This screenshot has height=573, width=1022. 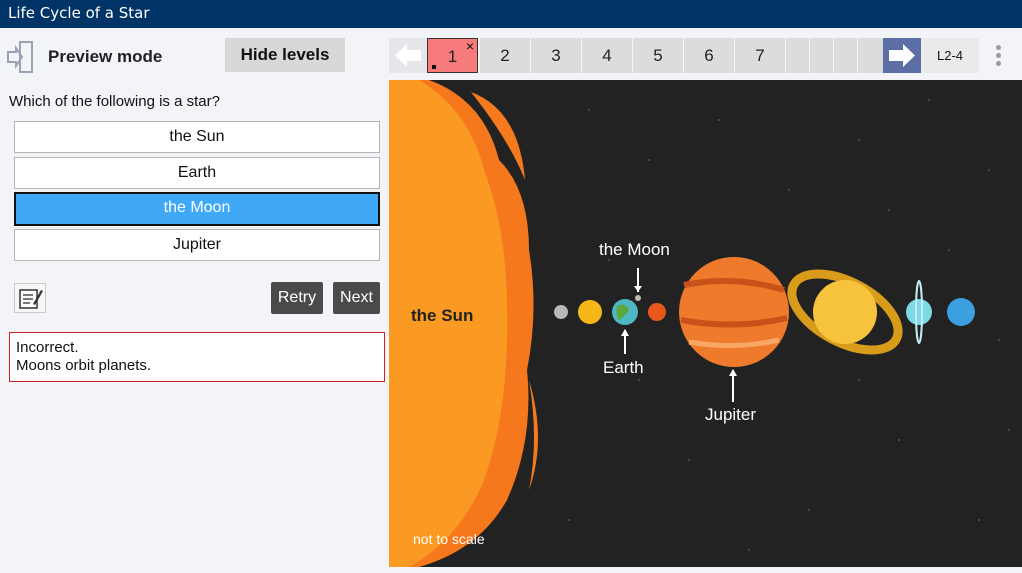 I want to click on level-tab-3: 3, so click(x=555, y=55).